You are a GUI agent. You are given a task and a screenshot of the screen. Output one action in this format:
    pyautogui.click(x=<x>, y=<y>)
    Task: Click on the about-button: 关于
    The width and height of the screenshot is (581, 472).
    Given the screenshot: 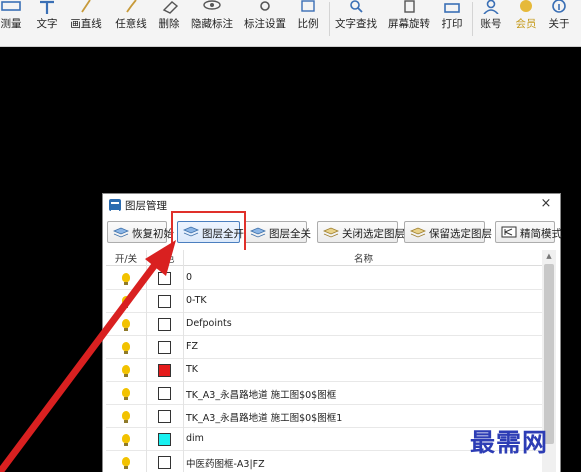 What is the action you would take?
    pyautogui.click(x=559, y=20)
    